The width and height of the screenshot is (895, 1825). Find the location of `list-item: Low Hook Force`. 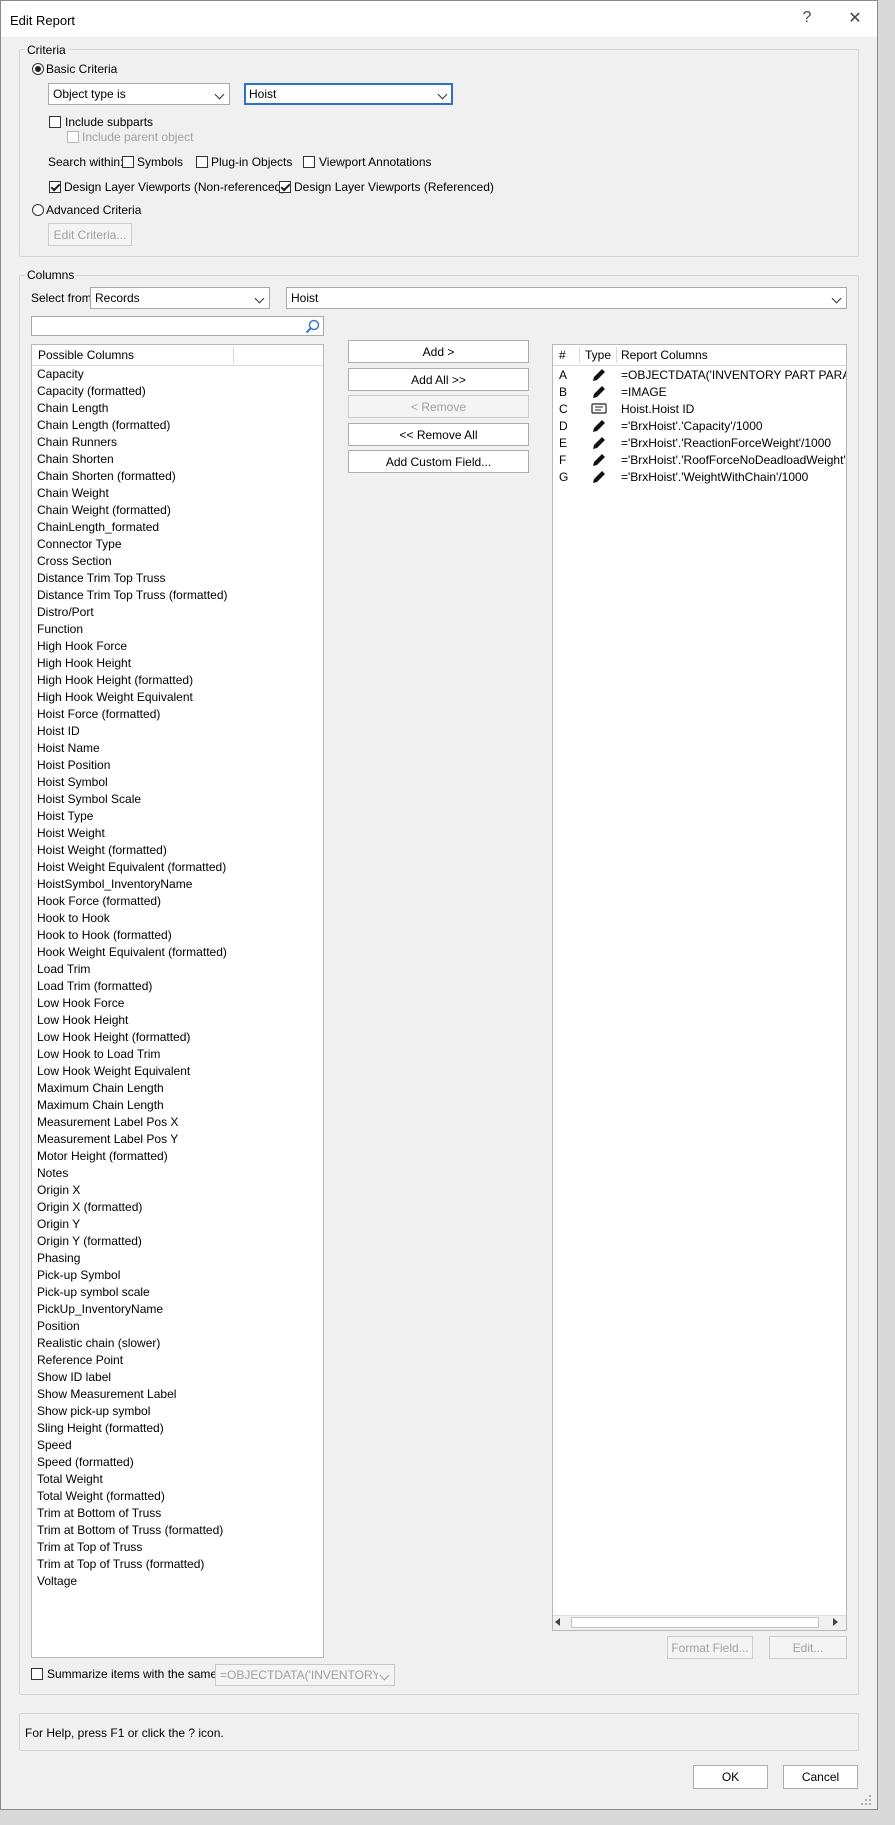

list-item: Low Hook Force is located at coordinates (80, 1003).